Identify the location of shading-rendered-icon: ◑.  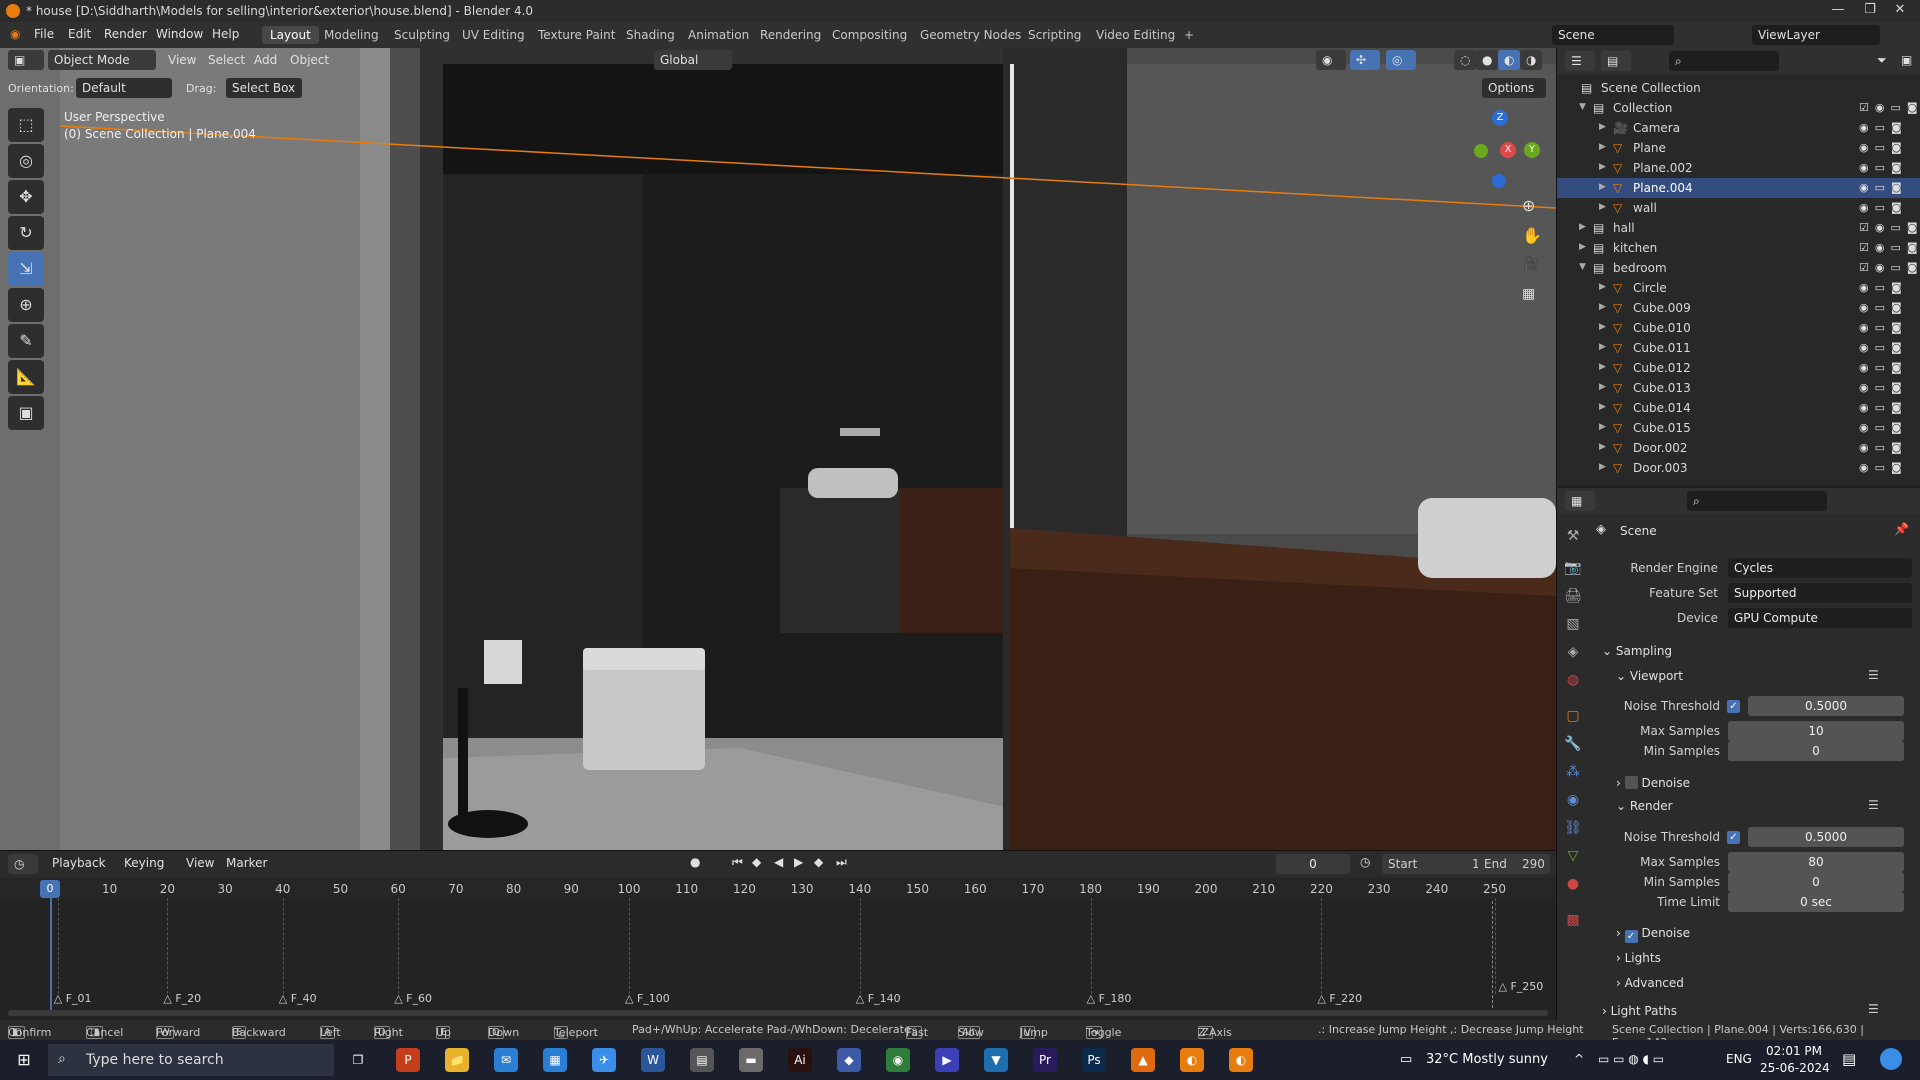
(1531, 60).